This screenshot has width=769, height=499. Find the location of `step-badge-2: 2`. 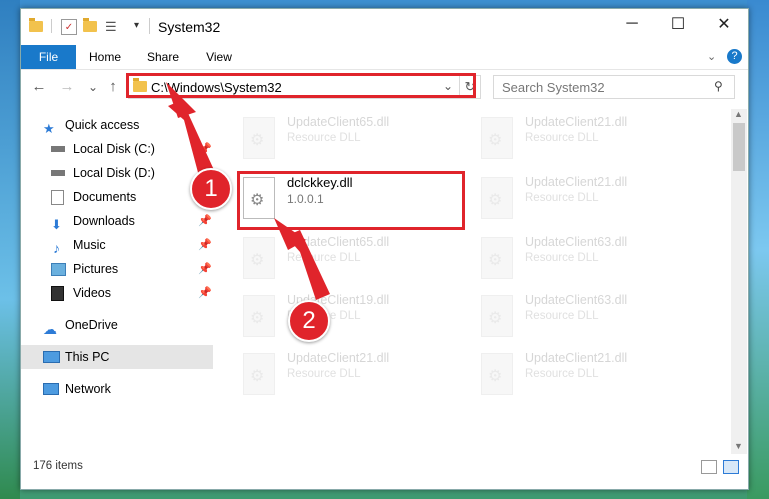

step-badge-2: 2 is located at coordinates (309, 321).